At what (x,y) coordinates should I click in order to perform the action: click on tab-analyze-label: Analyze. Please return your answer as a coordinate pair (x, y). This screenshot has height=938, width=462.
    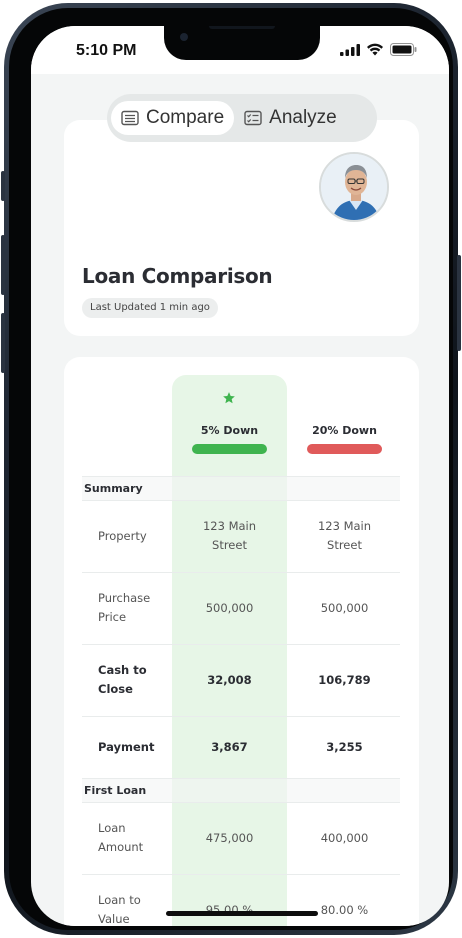
    Looking at the image, I should click on (303, 117).